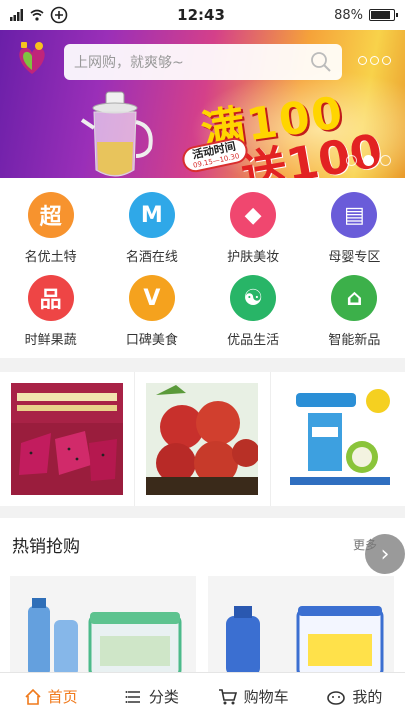 This screenshot has height=720, width=405. I want to click on teapot-image, so click(116, 134).